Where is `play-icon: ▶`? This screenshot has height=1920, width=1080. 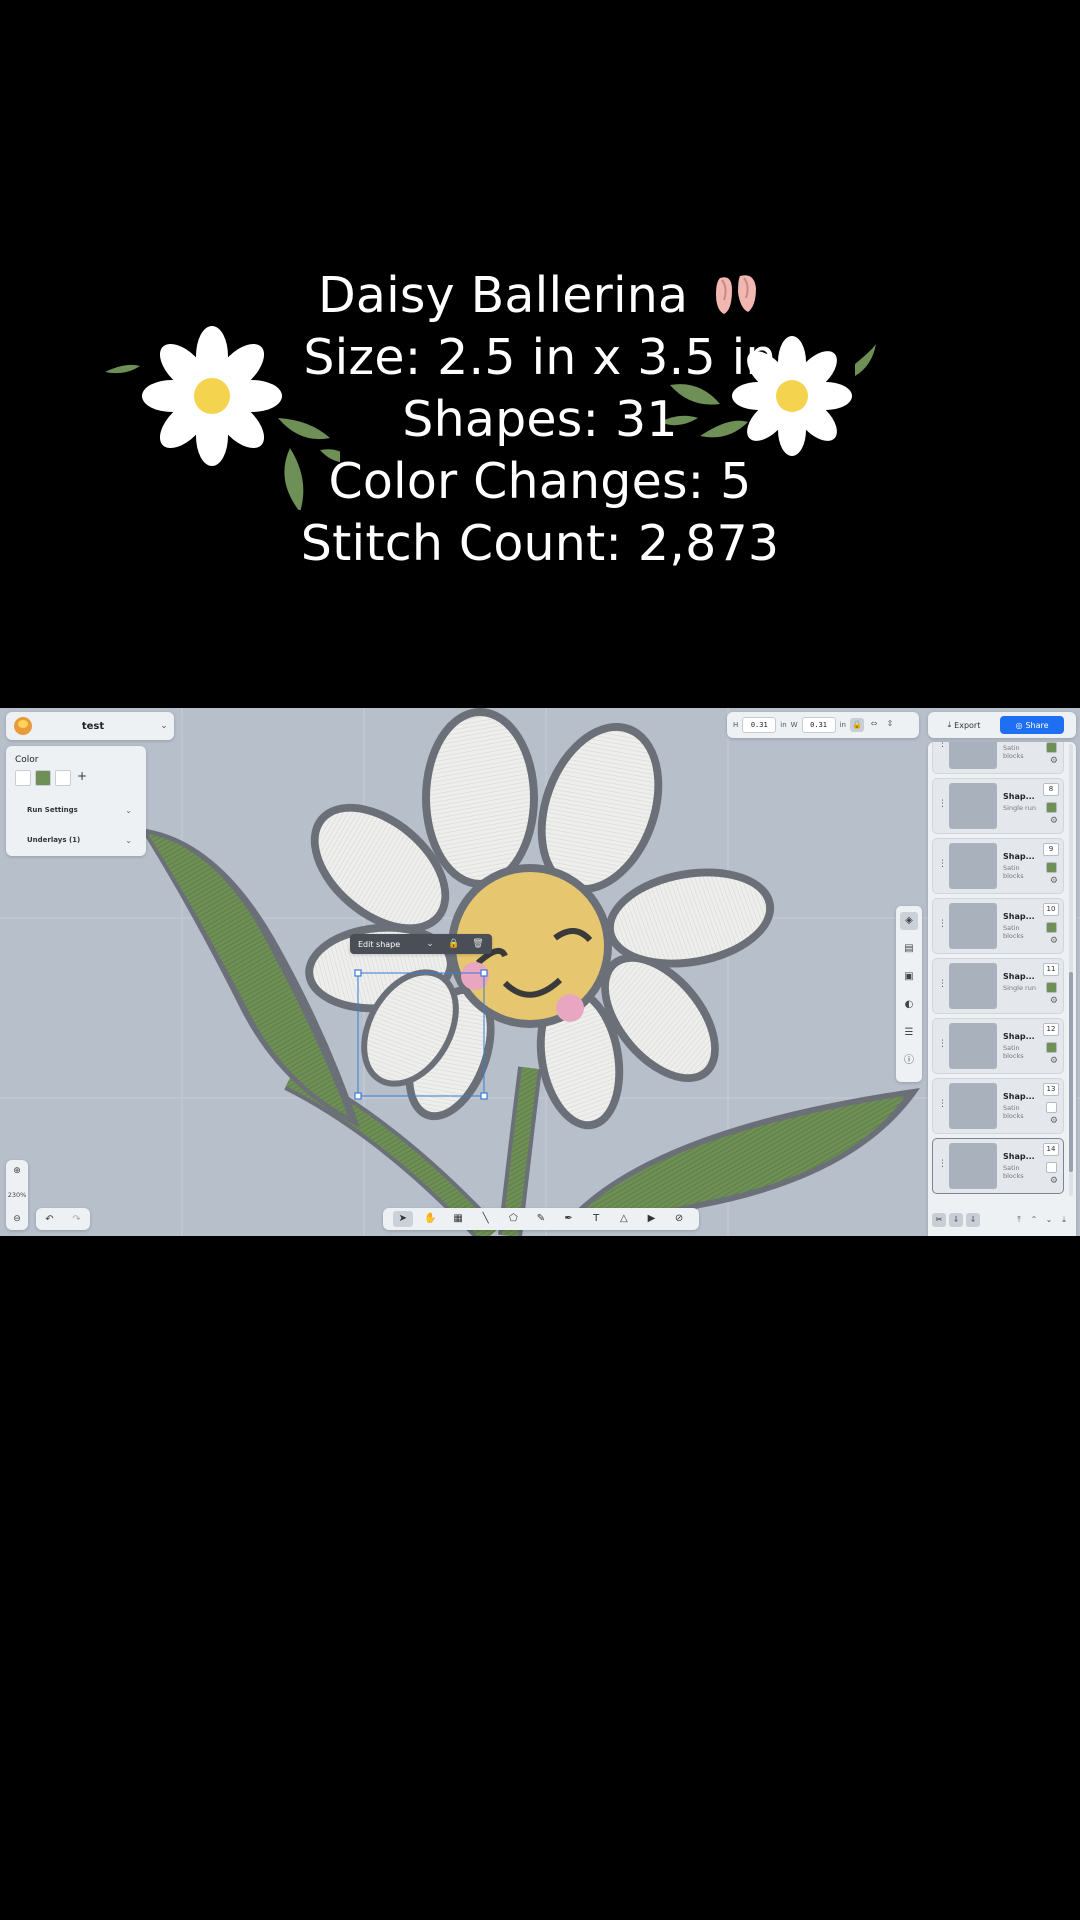
play-icon: ▶ is located at coordinates (651, 1219).